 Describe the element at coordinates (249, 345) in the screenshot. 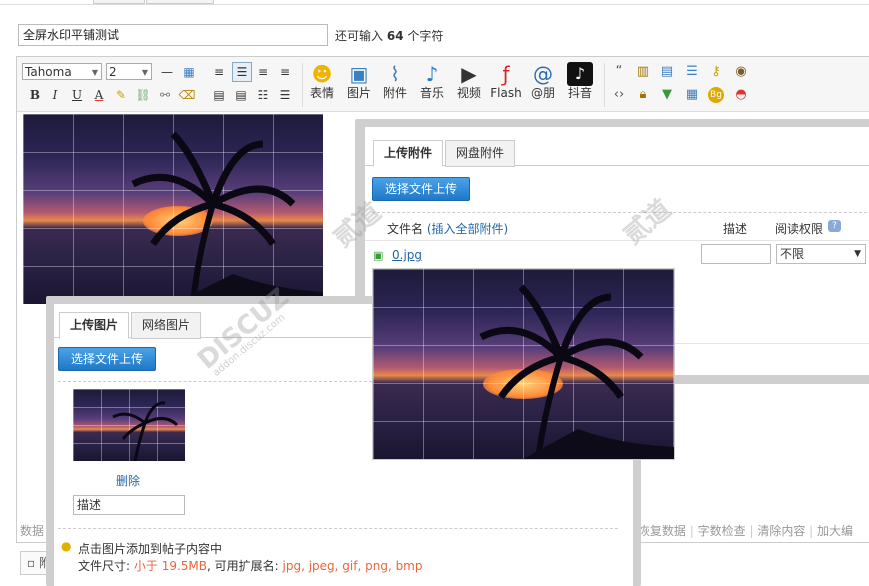

I see `image-watermark-small: addon.discuz.com` at that location.